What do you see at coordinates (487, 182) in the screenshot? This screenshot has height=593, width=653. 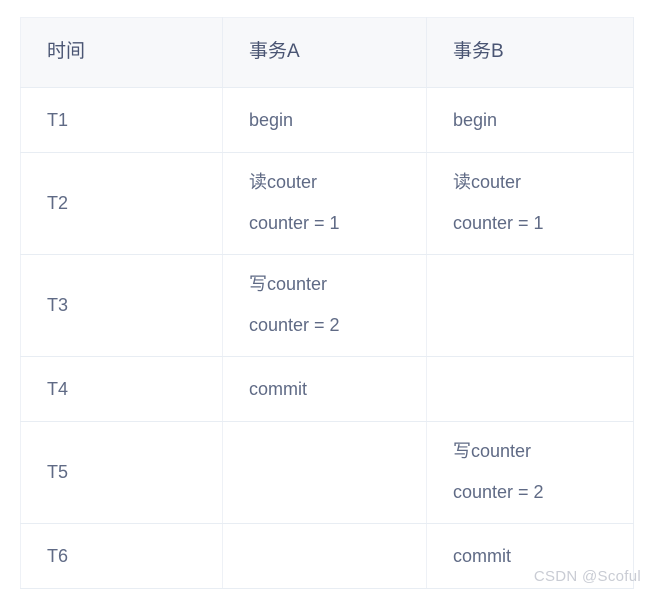 I see `transaction-b-line-1: 读couter` at bounding box center [487, 182].